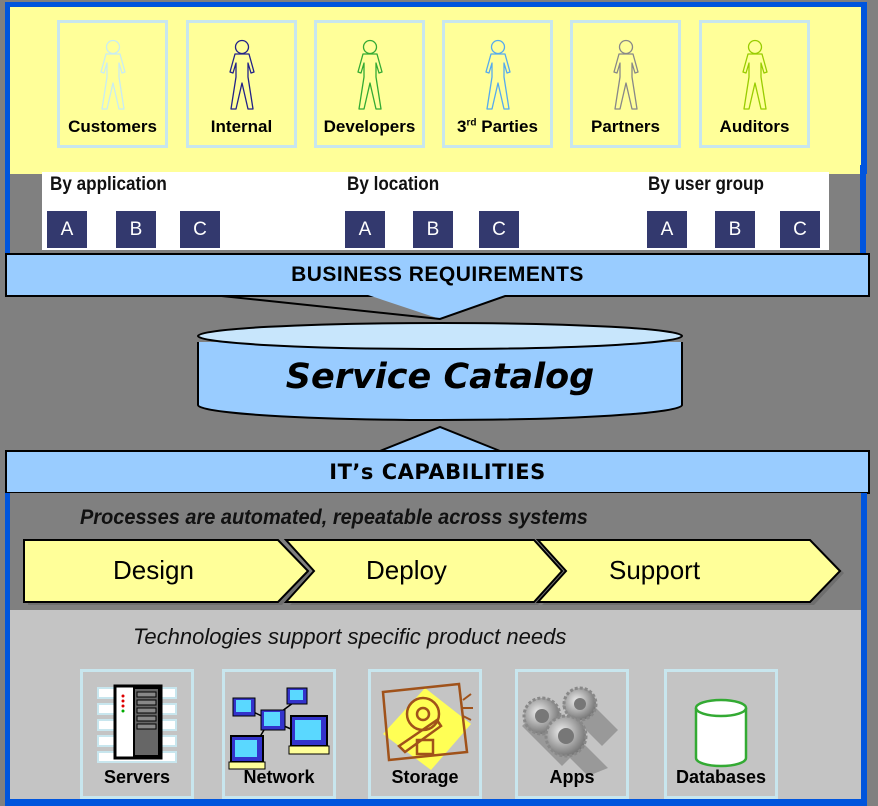 The height and width of the screenshot is (806, 878). I want to click on persona-tile: Auditors, so click(754, 84).